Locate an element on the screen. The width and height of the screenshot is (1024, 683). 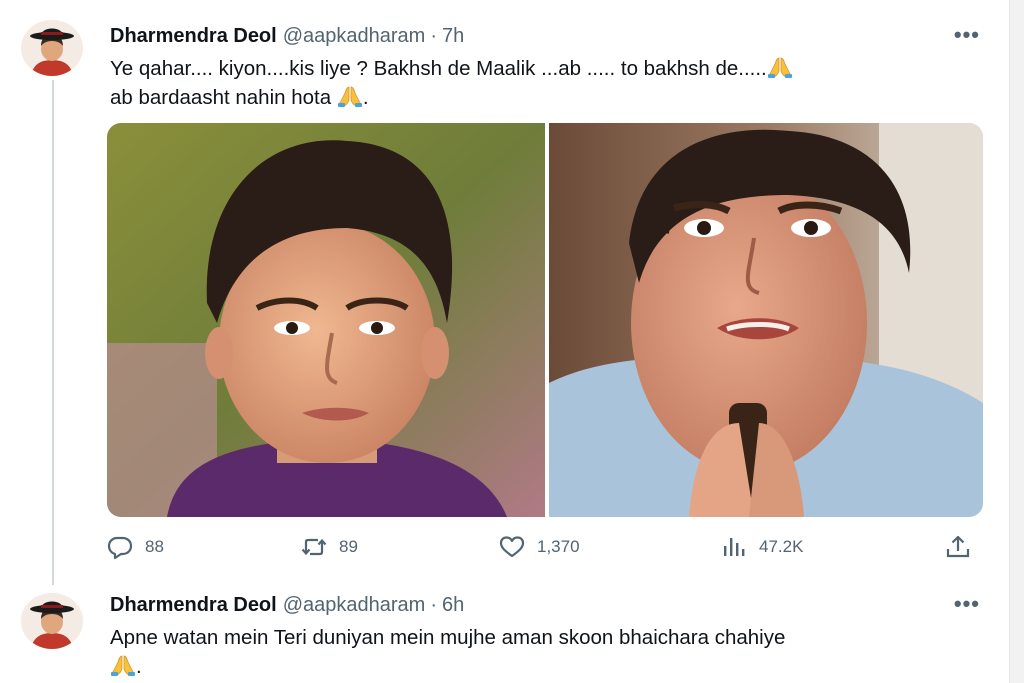
tweet-header: Dharmendra Deol @aapkadharam · 6h is located at coordinates (540, 605).